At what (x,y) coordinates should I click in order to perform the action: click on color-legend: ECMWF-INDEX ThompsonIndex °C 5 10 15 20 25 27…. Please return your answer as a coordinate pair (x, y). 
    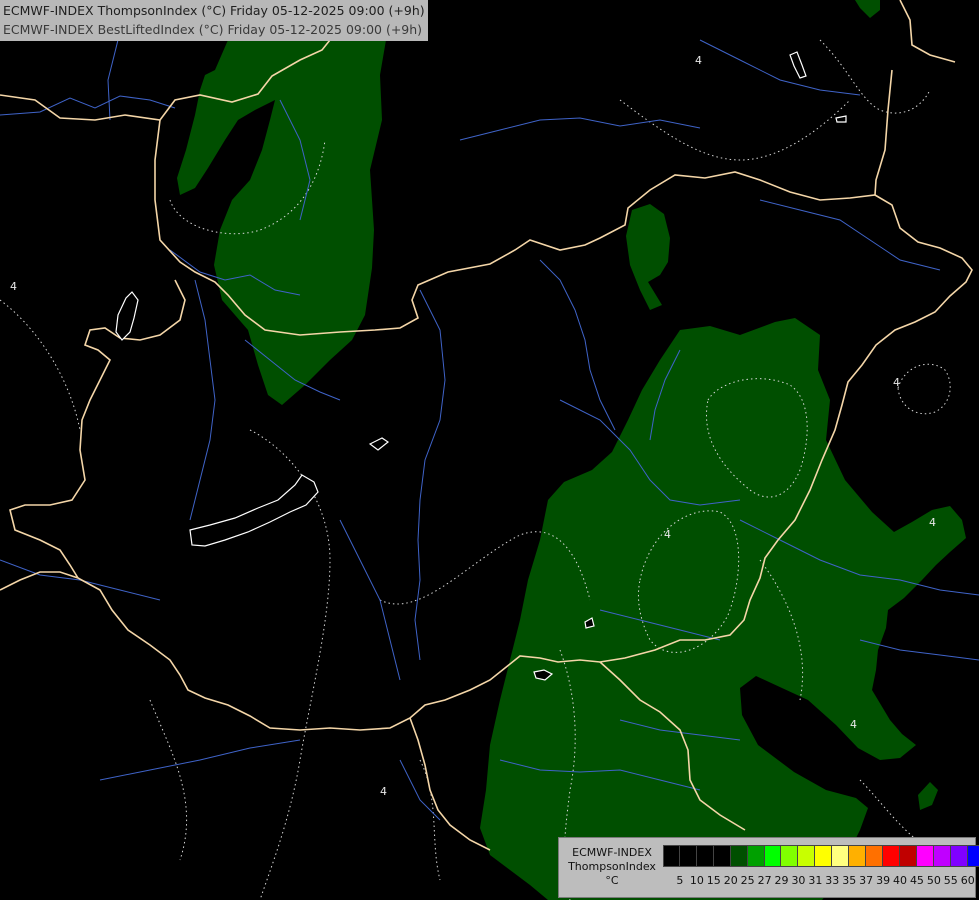
    Looking at the image, I should click on (768, 867).